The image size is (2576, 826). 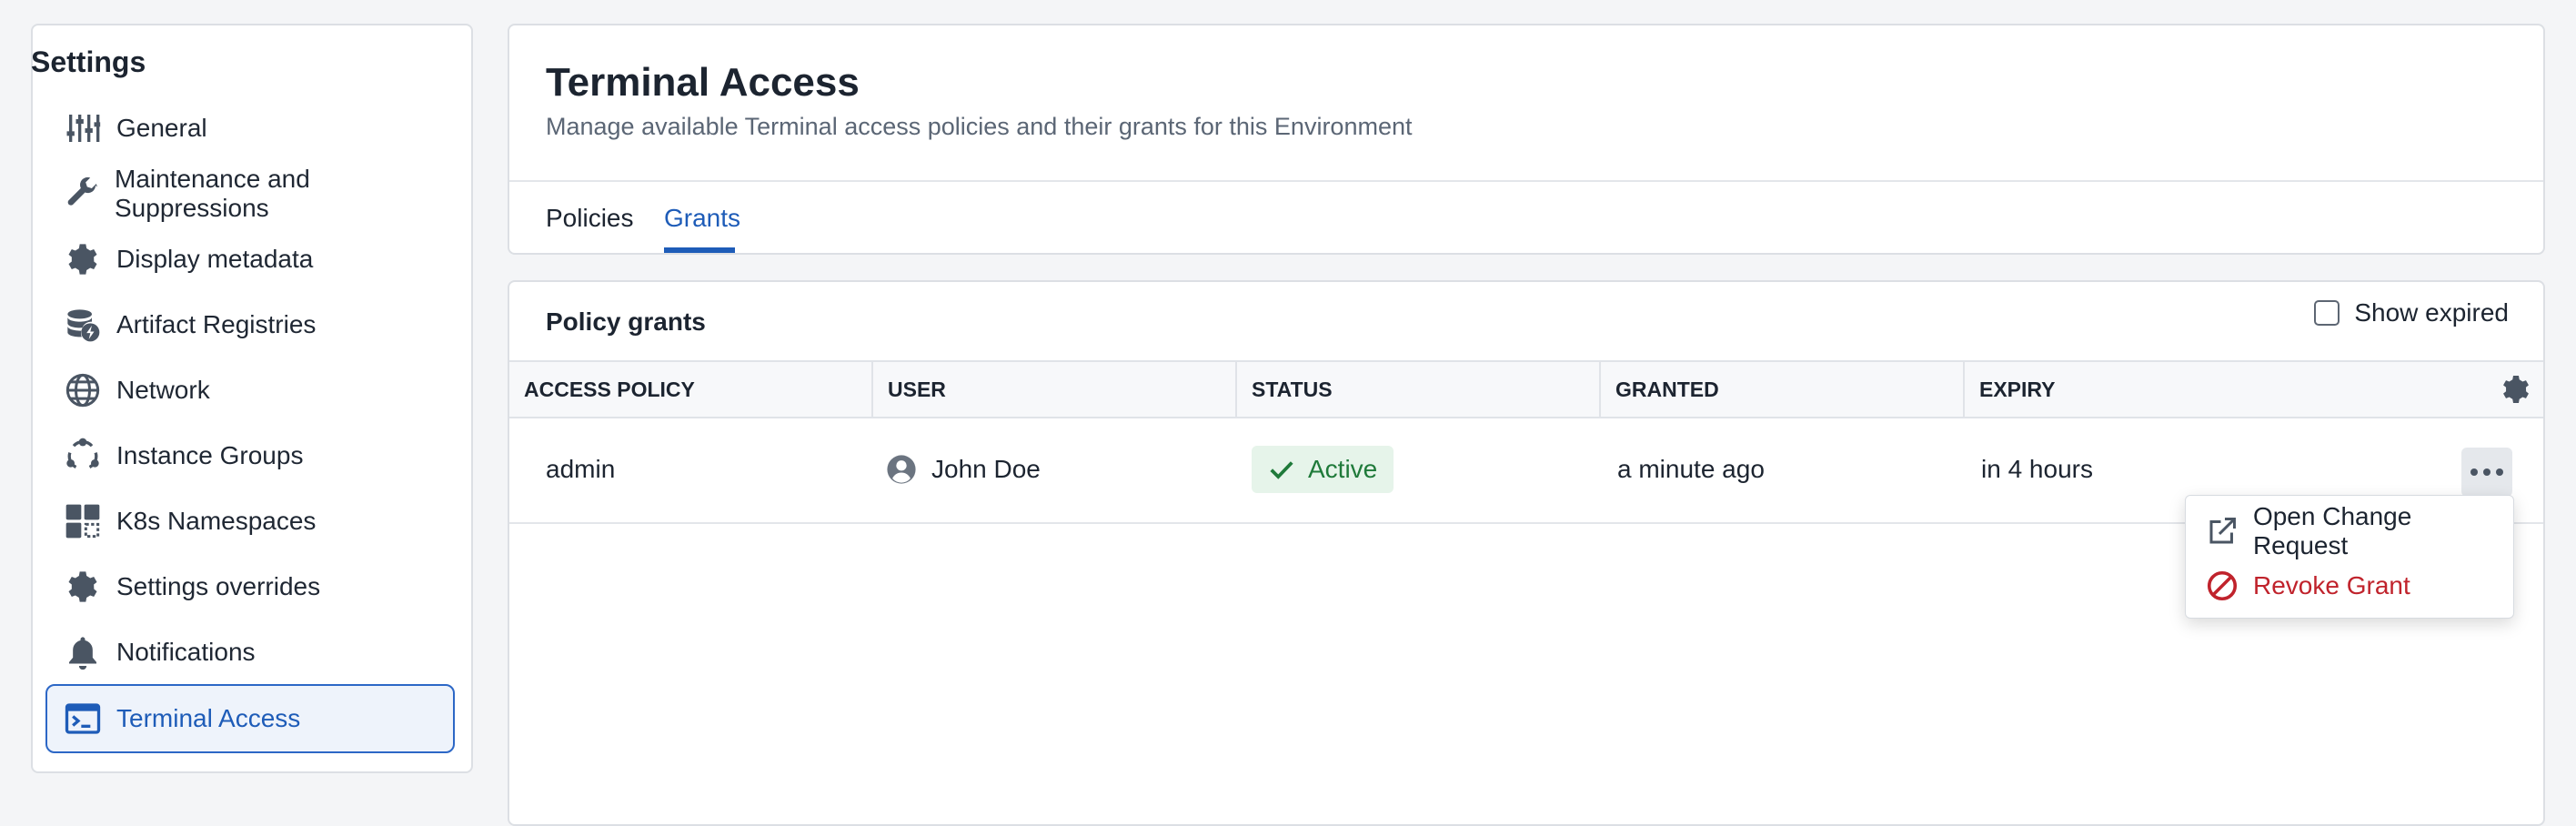 I want to click on menu-item-label: Open Change Request, so click(x=2332, y=530).